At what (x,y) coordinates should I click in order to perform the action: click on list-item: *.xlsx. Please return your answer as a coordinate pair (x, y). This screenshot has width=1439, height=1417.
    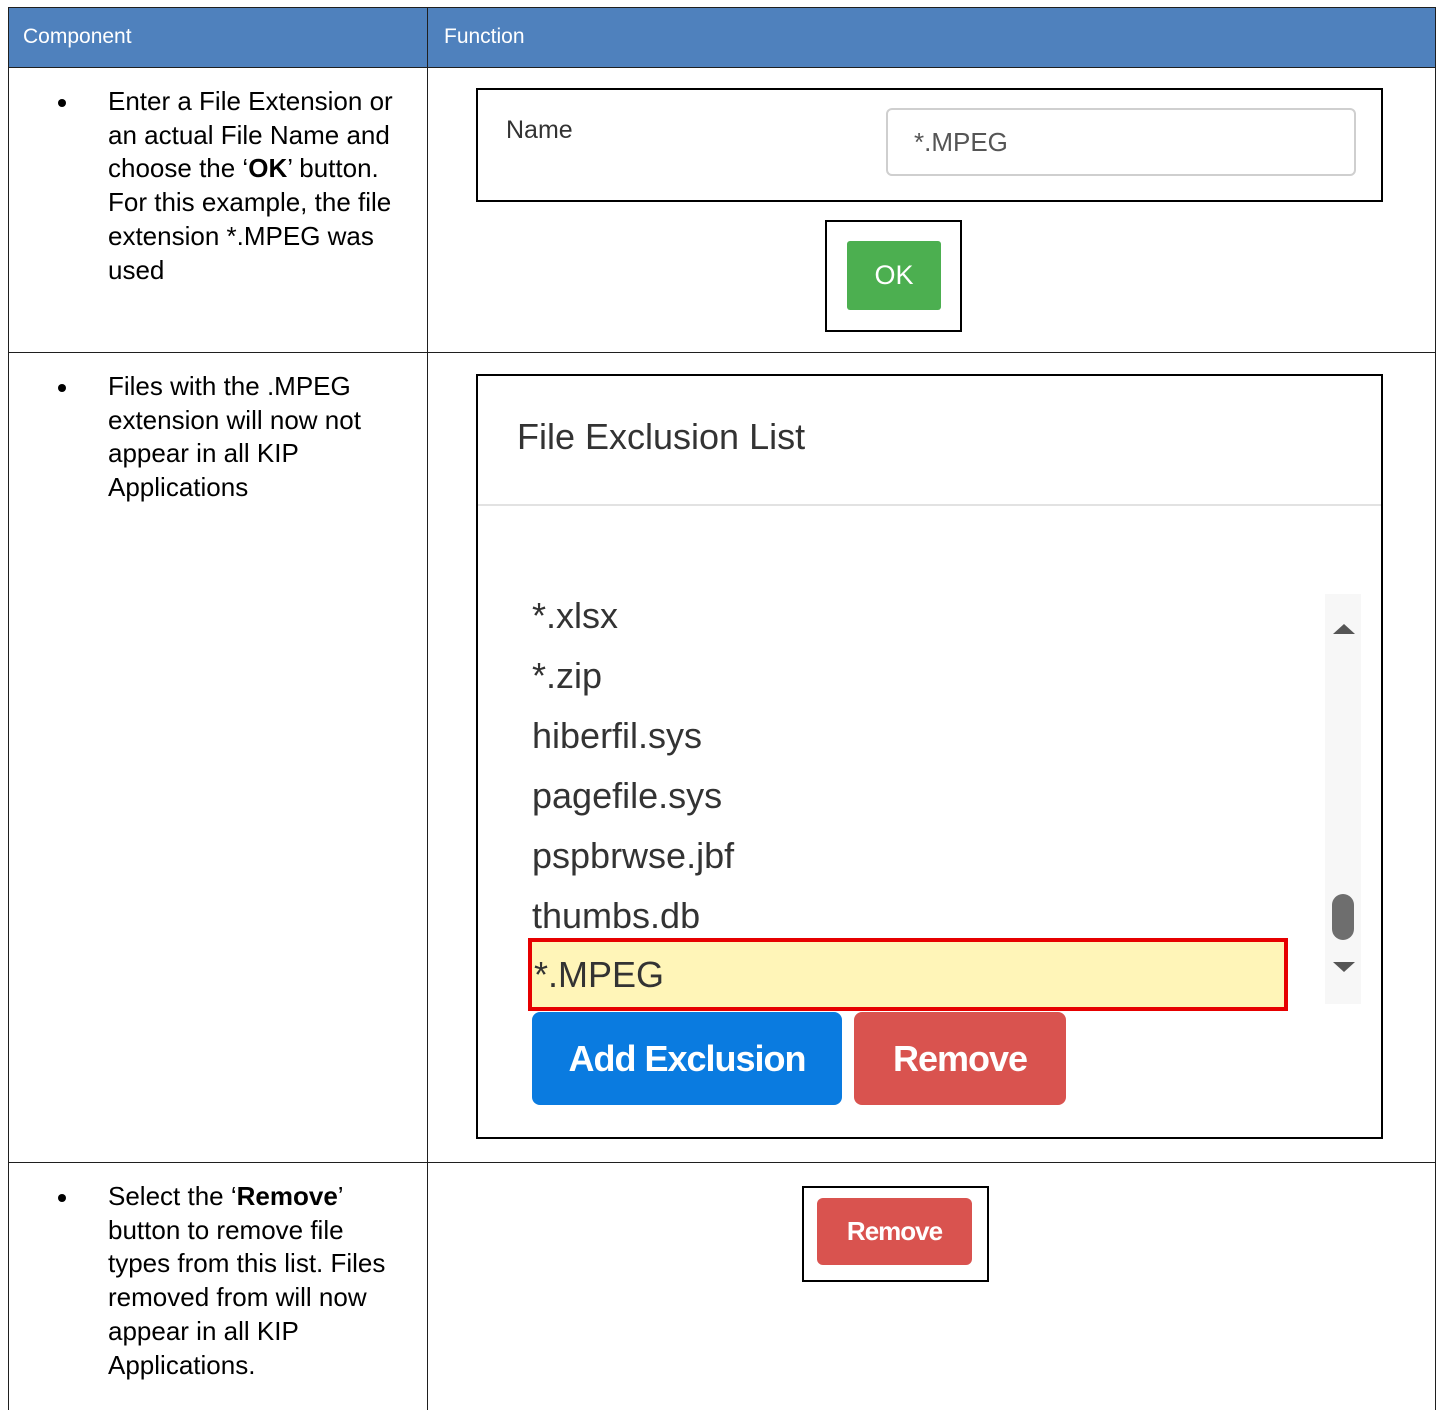
    Looking at the image, I should click on (912, 616).